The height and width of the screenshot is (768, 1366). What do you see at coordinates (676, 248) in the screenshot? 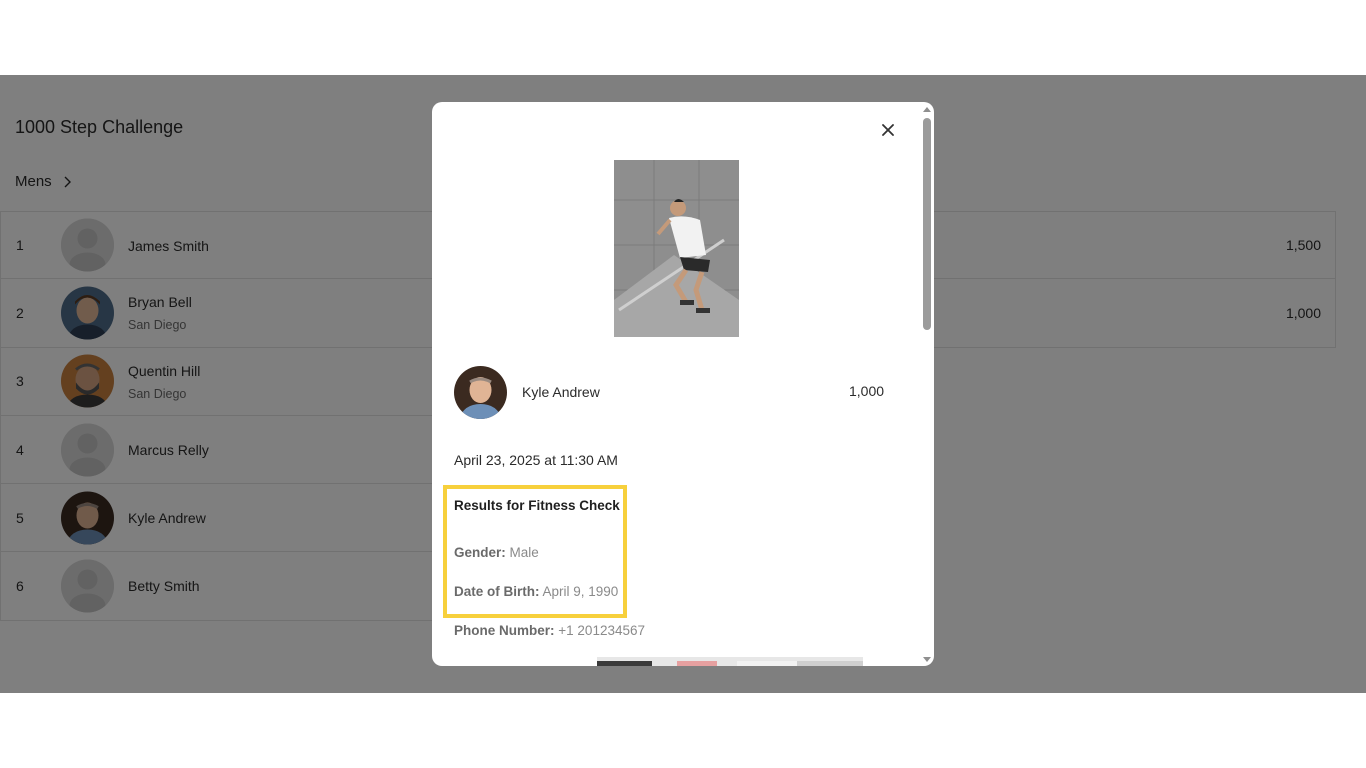
I see `submission-photo` at bounding box center [676, 248].